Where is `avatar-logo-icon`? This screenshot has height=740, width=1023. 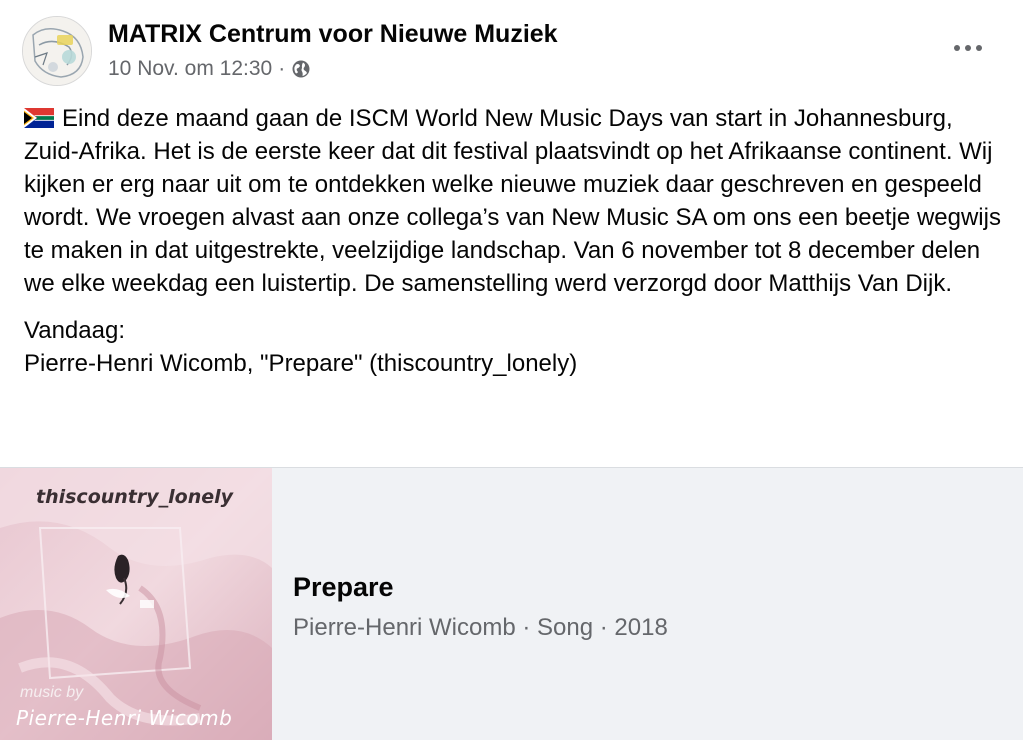 avatar-logo-icon is located at coordinates (57, 51).